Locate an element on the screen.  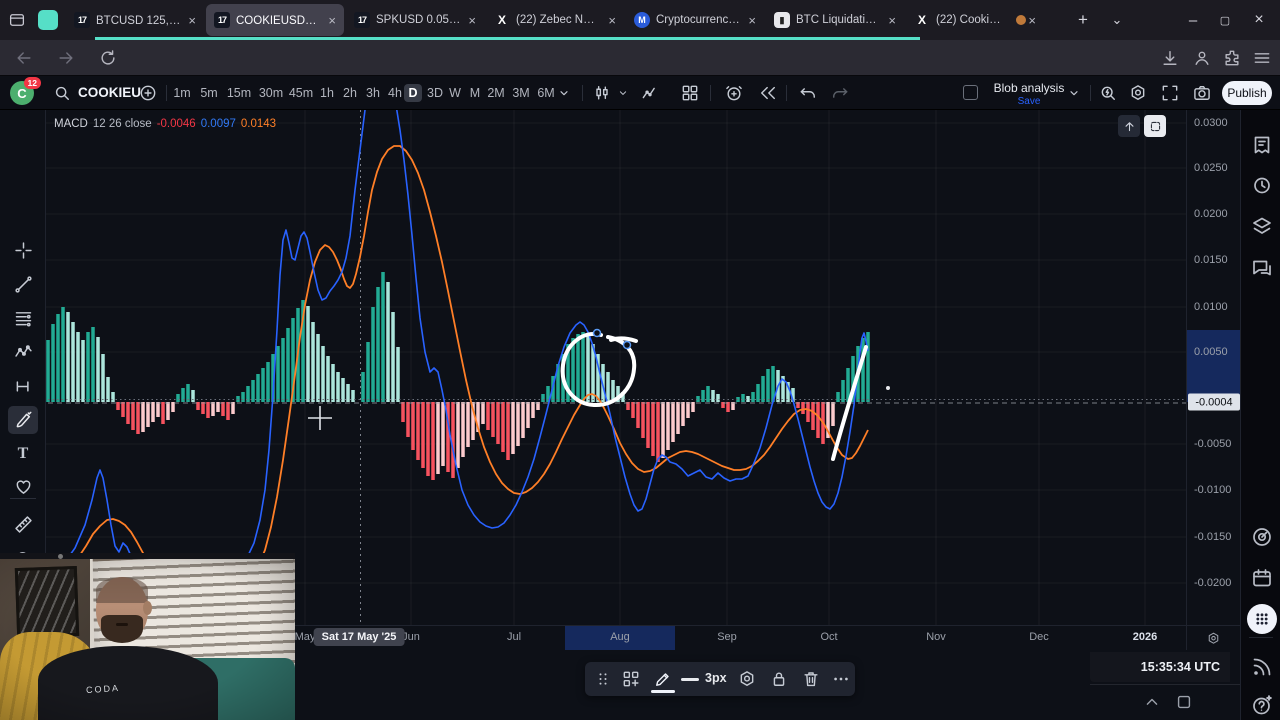
snapshot-camera-icon is located at coordinates (1202, 93).